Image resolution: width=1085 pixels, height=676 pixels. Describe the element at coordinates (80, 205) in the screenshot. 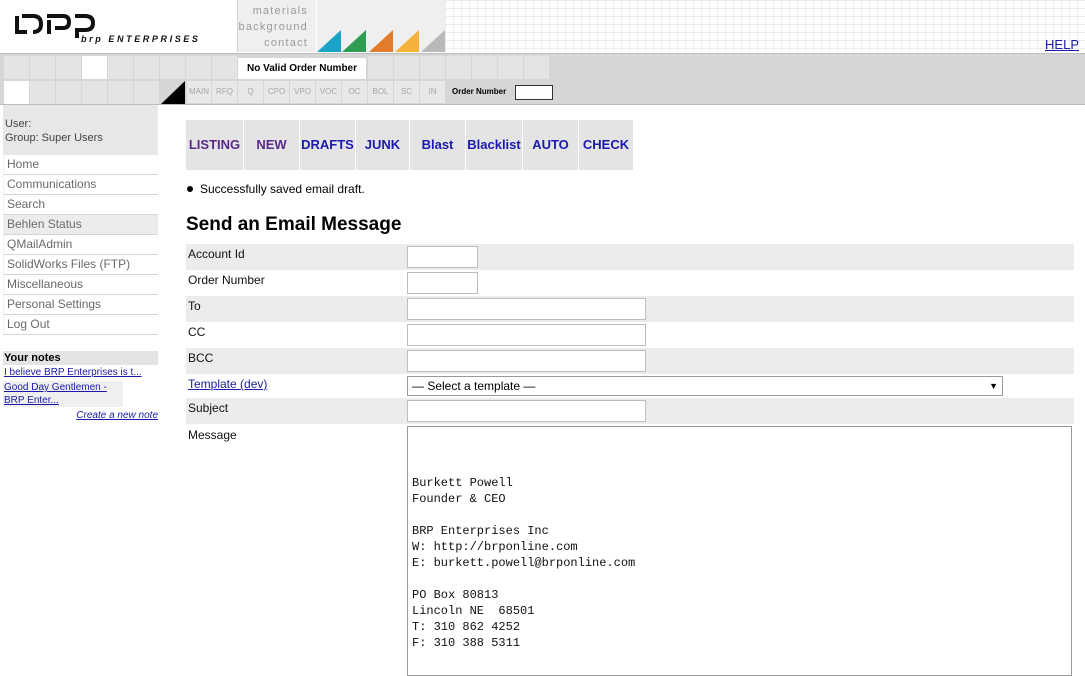

I see `sidebar-item-search: Search` at that location.